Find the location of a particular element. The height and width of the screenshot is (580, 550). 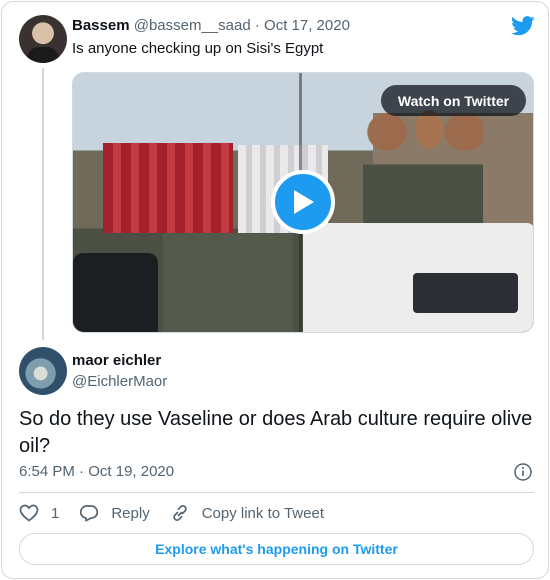

tweet-date: Oct 19, 2020 is located at coordinates (131, 471).